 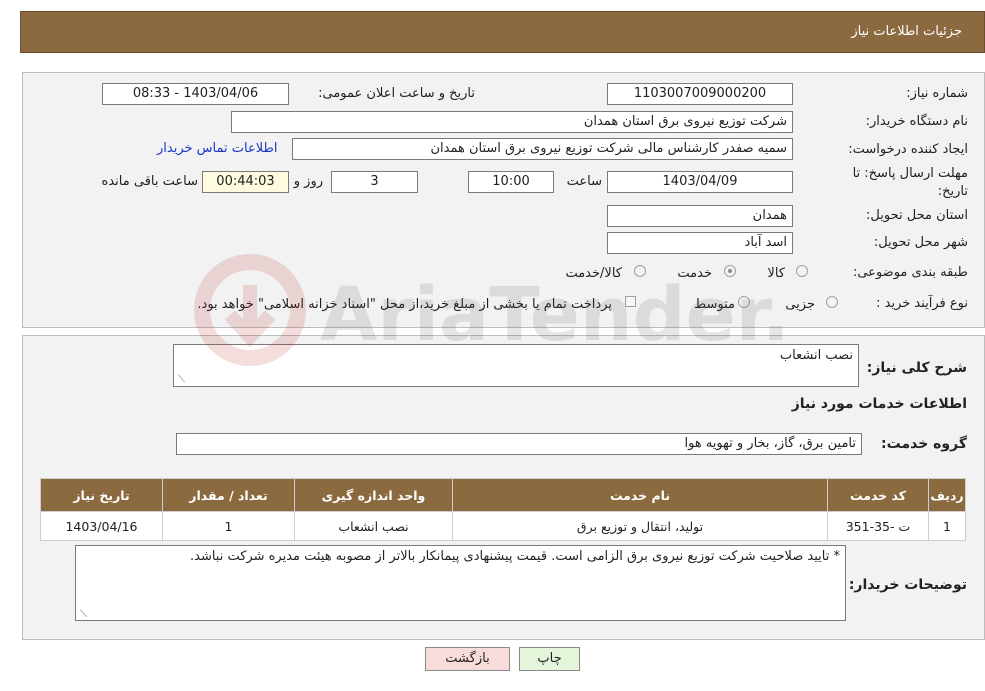 I want to click on announce-label: تاریخ و ساعت اعلان عمومی:, so click(x=396, y=93).